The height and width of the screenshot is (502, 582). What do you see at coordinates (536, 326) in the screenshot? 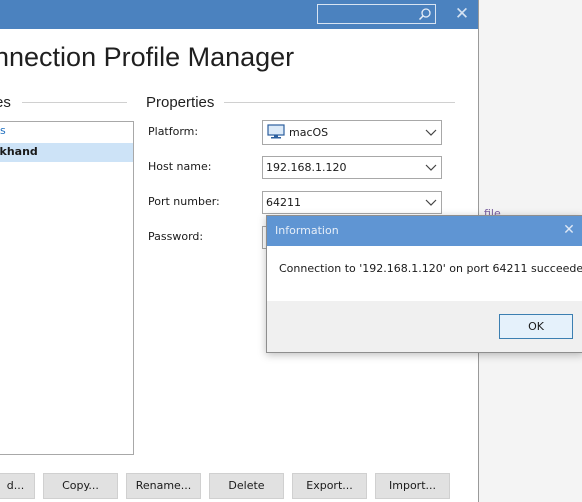
I see `ok-button: OK` at bounding box center [536, 326].